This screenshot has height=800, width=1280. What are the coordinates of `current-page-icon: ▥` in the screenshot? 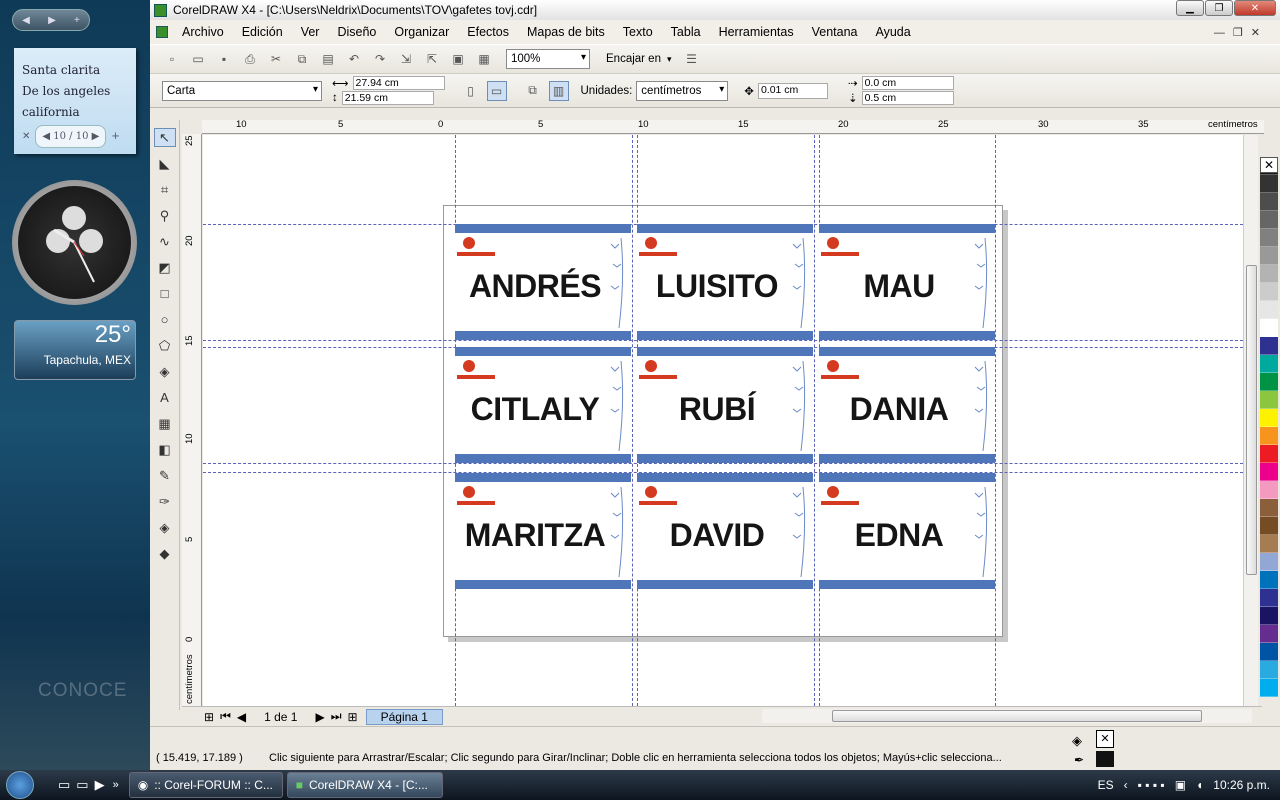 It's located at (558, 90).